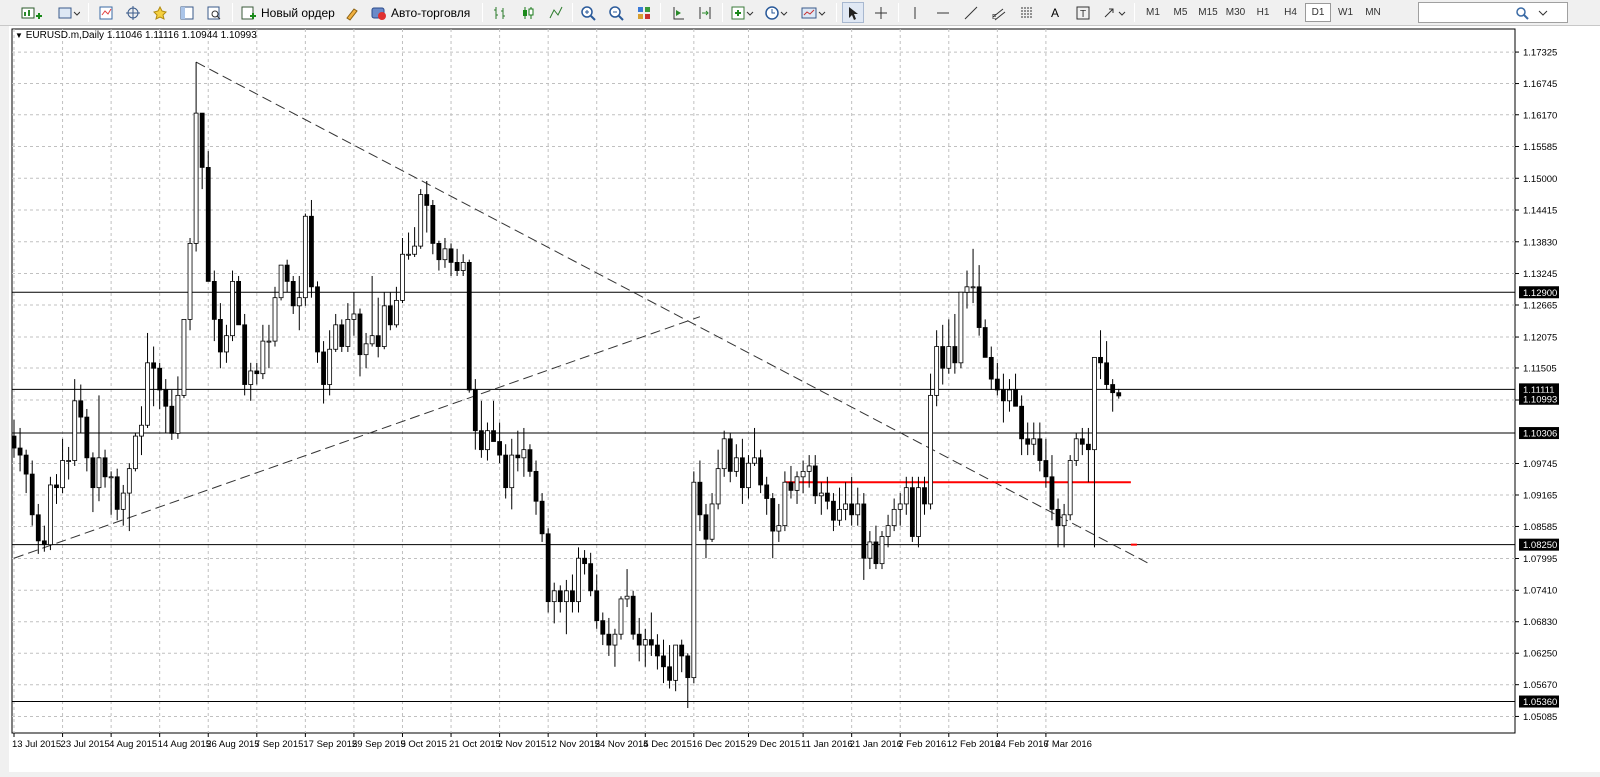  Describe the element at coordinates (813, 12) in the screenshot. I see `templates-icon` at that location.